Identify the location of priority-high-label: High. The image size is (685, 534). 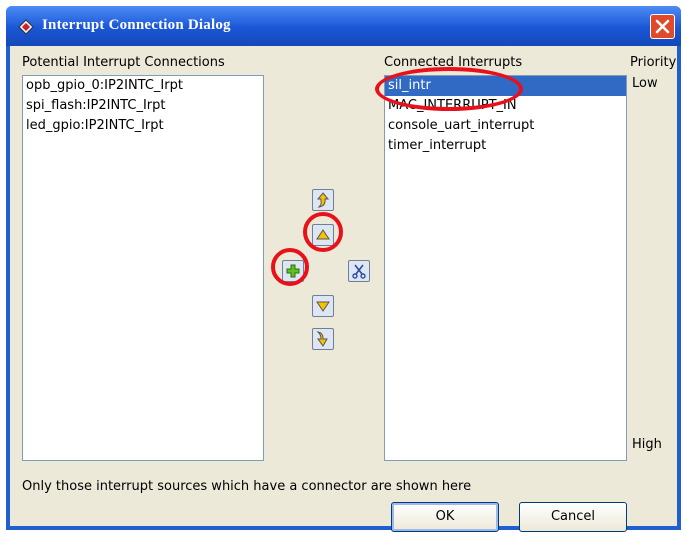
(647, 444).